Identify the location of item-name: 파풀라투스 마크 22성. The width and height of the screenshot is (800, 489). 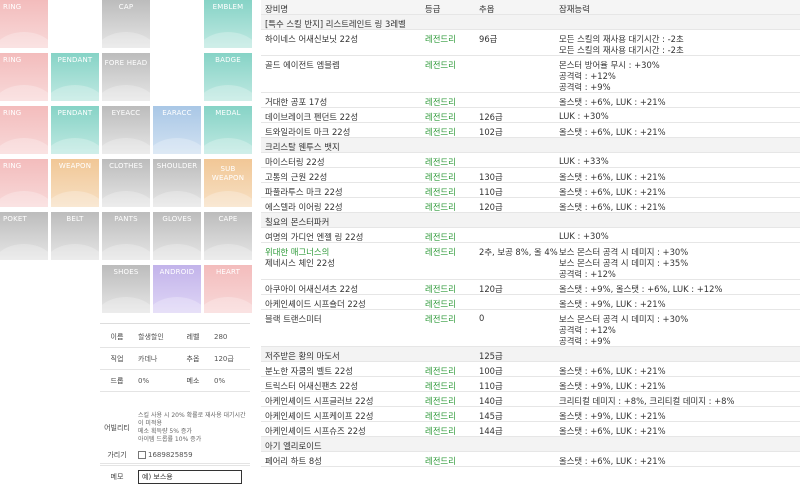
(304, 192).